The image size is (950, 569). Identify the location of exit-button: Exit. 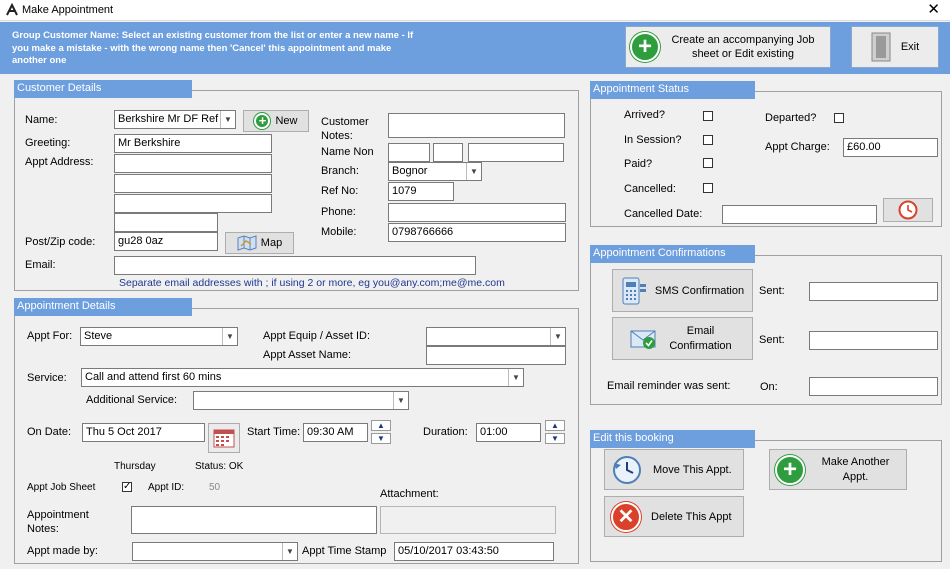
(895, 47).